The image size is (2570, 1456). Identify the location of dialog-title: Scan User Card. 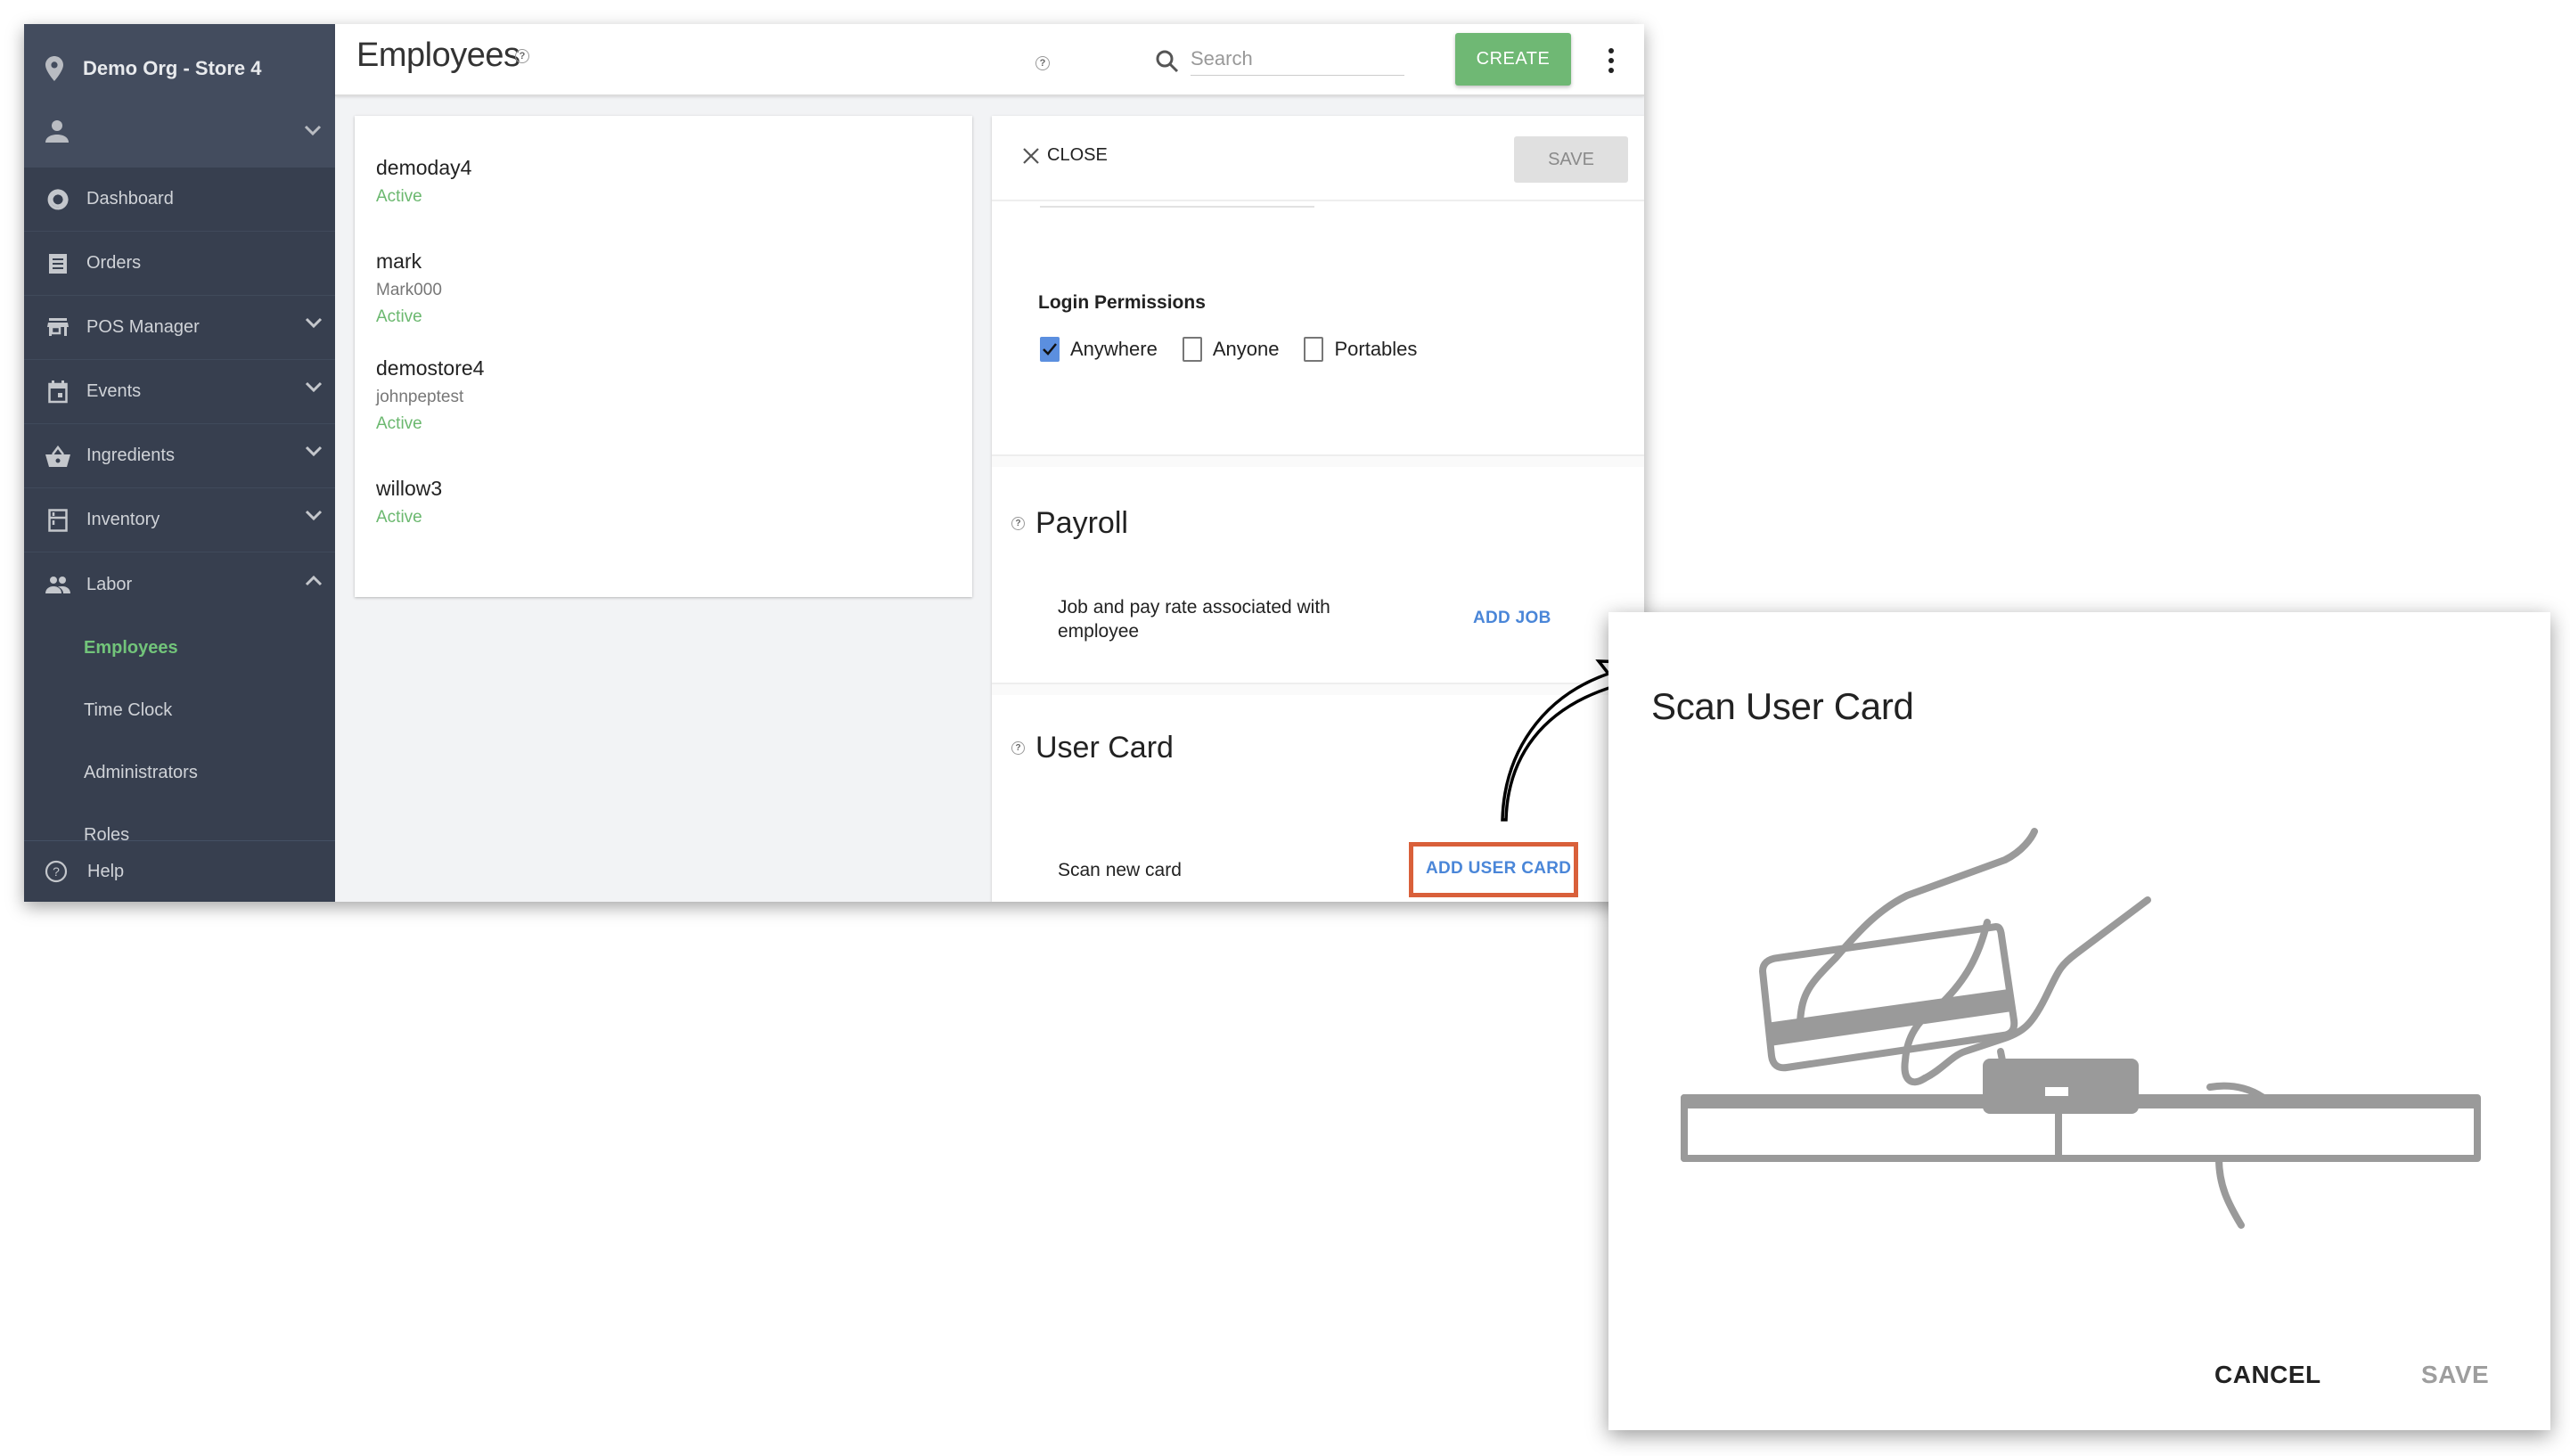
(1783, 706).